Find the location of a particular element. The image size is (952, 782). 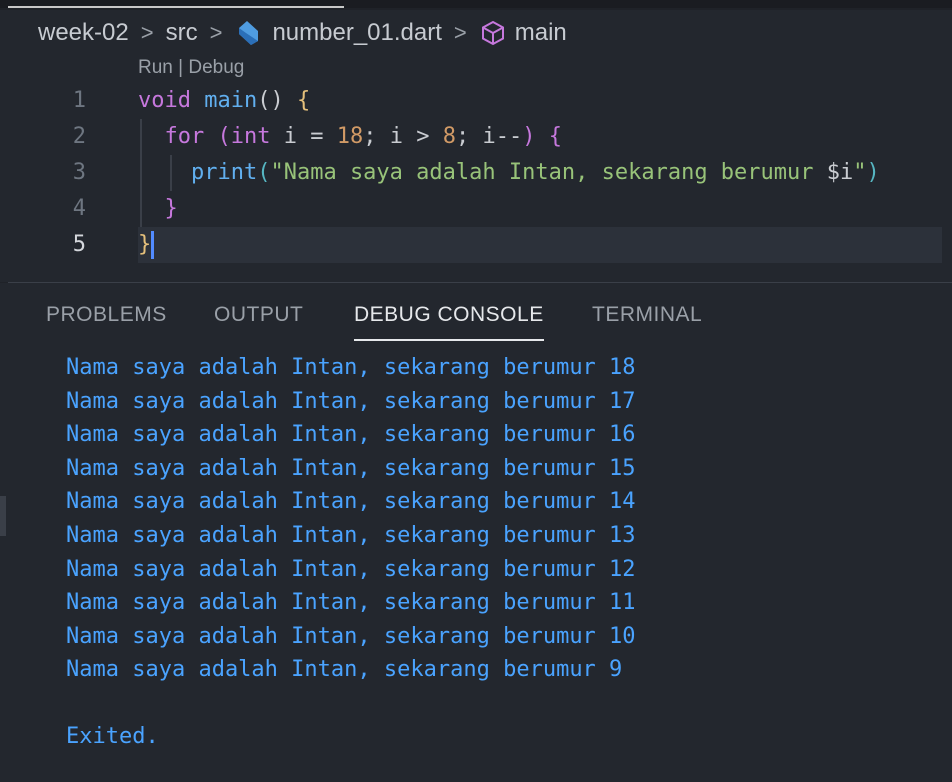

cube-icon is located at coordinates (492, 33).